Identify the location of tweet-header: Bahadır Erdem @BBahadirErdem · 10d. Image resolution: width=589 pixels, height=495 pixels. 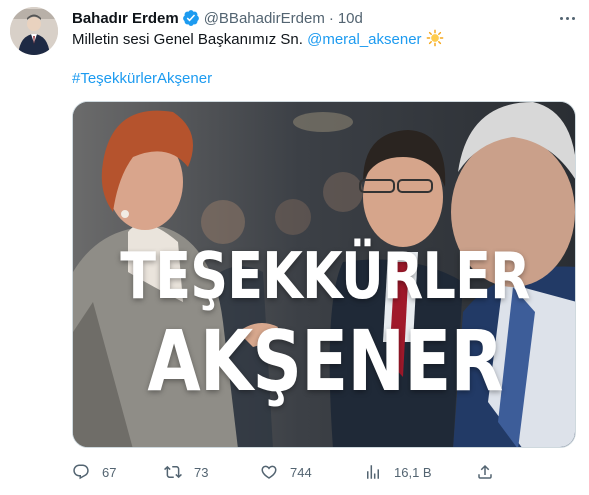
(217, 18).